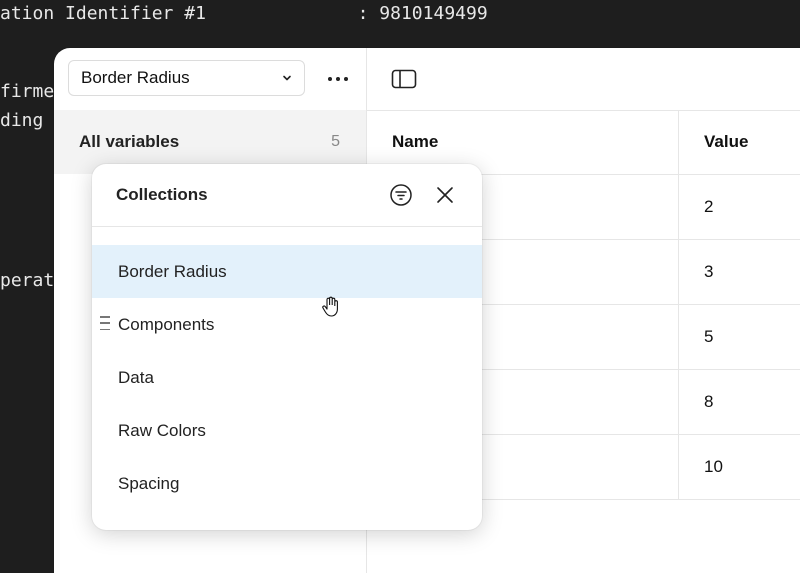 This screenshot has width=800, height=573. What do you see at coordinates (739, 467) in the screenshot?
I see `variable-value: 10` at bounding box center [739, 467].